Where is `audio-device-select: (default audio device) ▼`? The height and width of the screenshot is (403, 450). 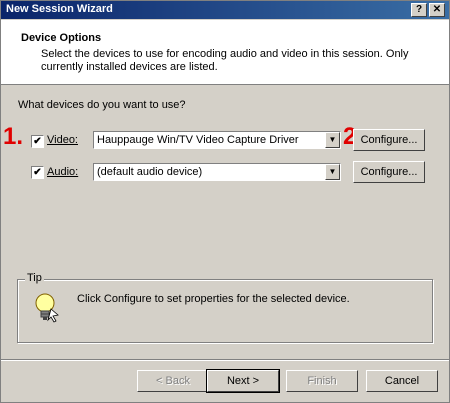 audio-device-select: (default audio device) ▼ is located at coordinates (217, 172).